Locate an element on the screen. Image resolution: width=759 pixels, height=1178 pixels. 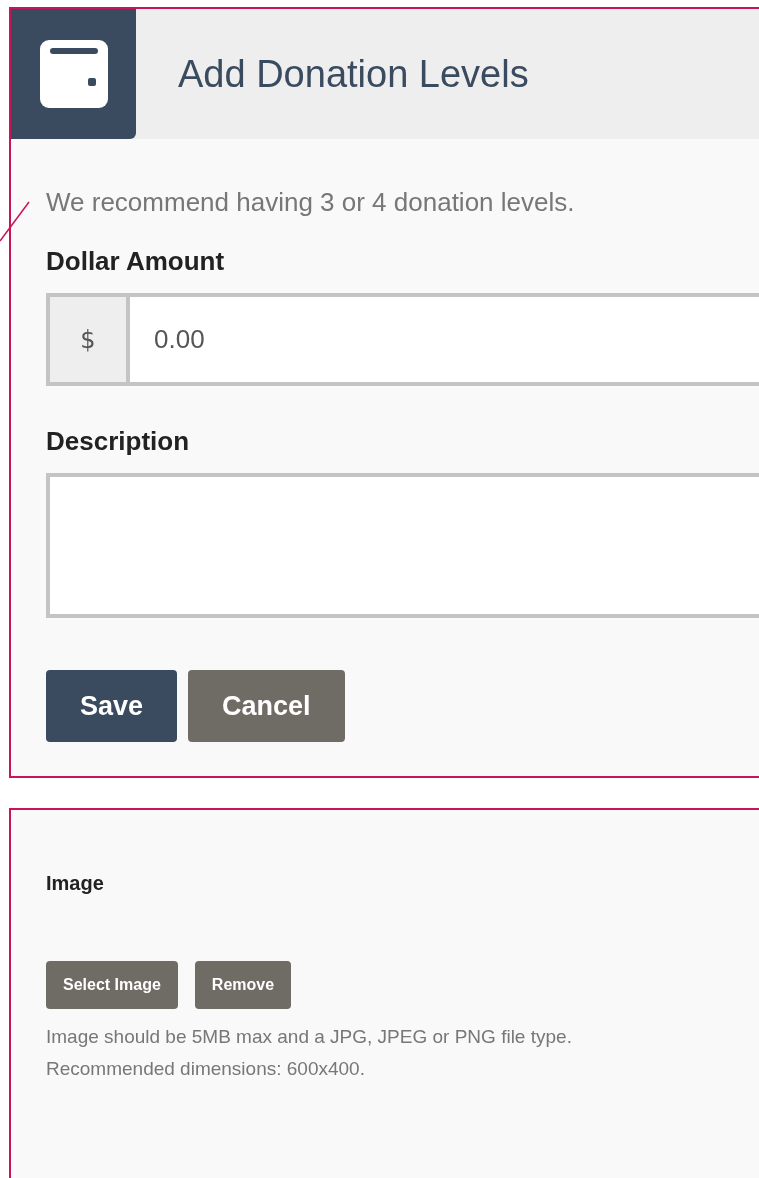
remove-button: Remove is located at coordinates (243, 985).